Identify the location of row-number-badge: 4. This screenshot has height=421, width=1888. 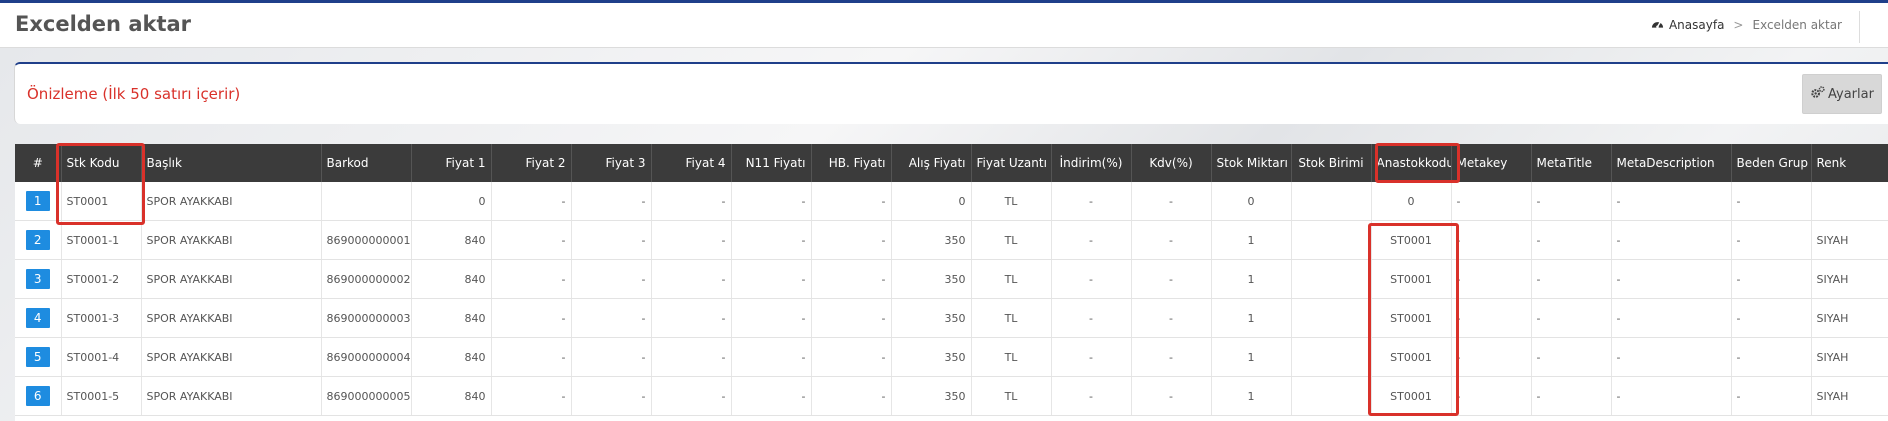
(37, 318).